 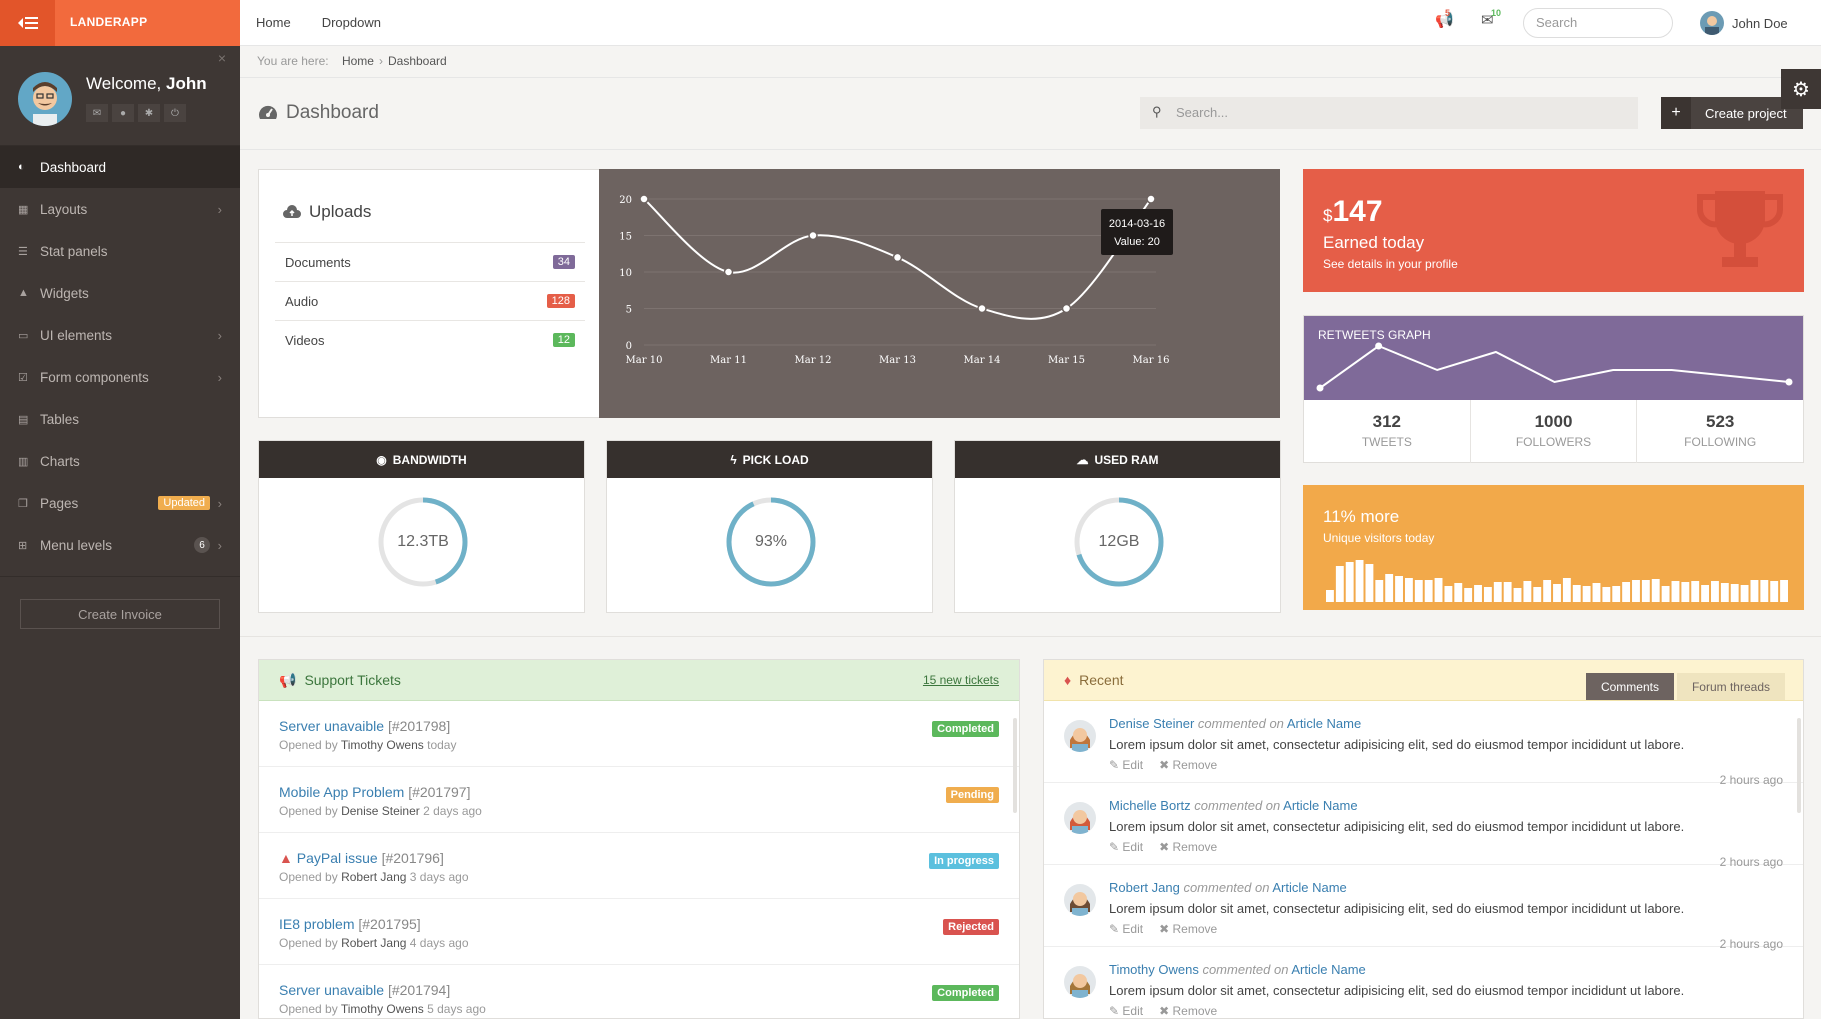 I want to click on spark-line, so click(x=1554, y=366).